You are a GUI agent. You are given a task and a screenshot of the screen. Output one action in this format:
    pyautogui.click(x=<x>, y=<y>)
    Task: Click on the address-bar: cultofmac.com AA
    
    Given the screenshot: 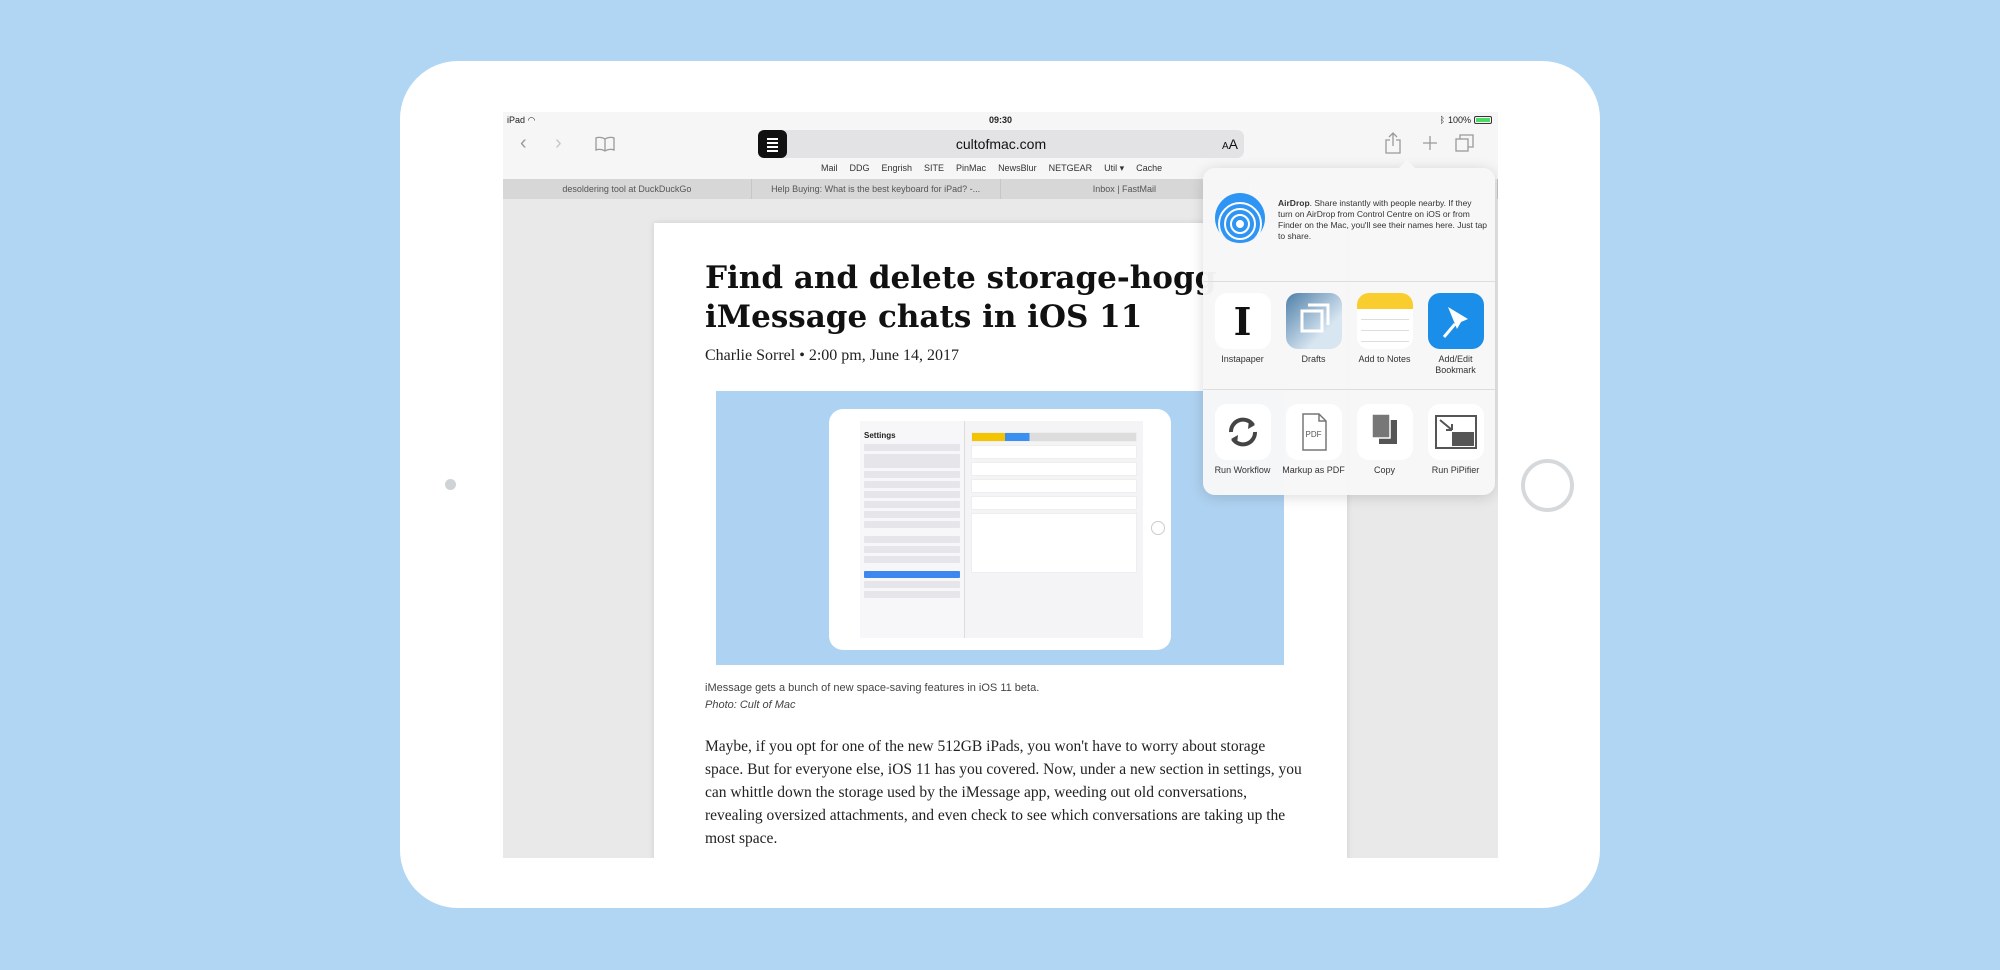 What is the action you would take?
    pyautogui.click(x=1001, y=144)
    